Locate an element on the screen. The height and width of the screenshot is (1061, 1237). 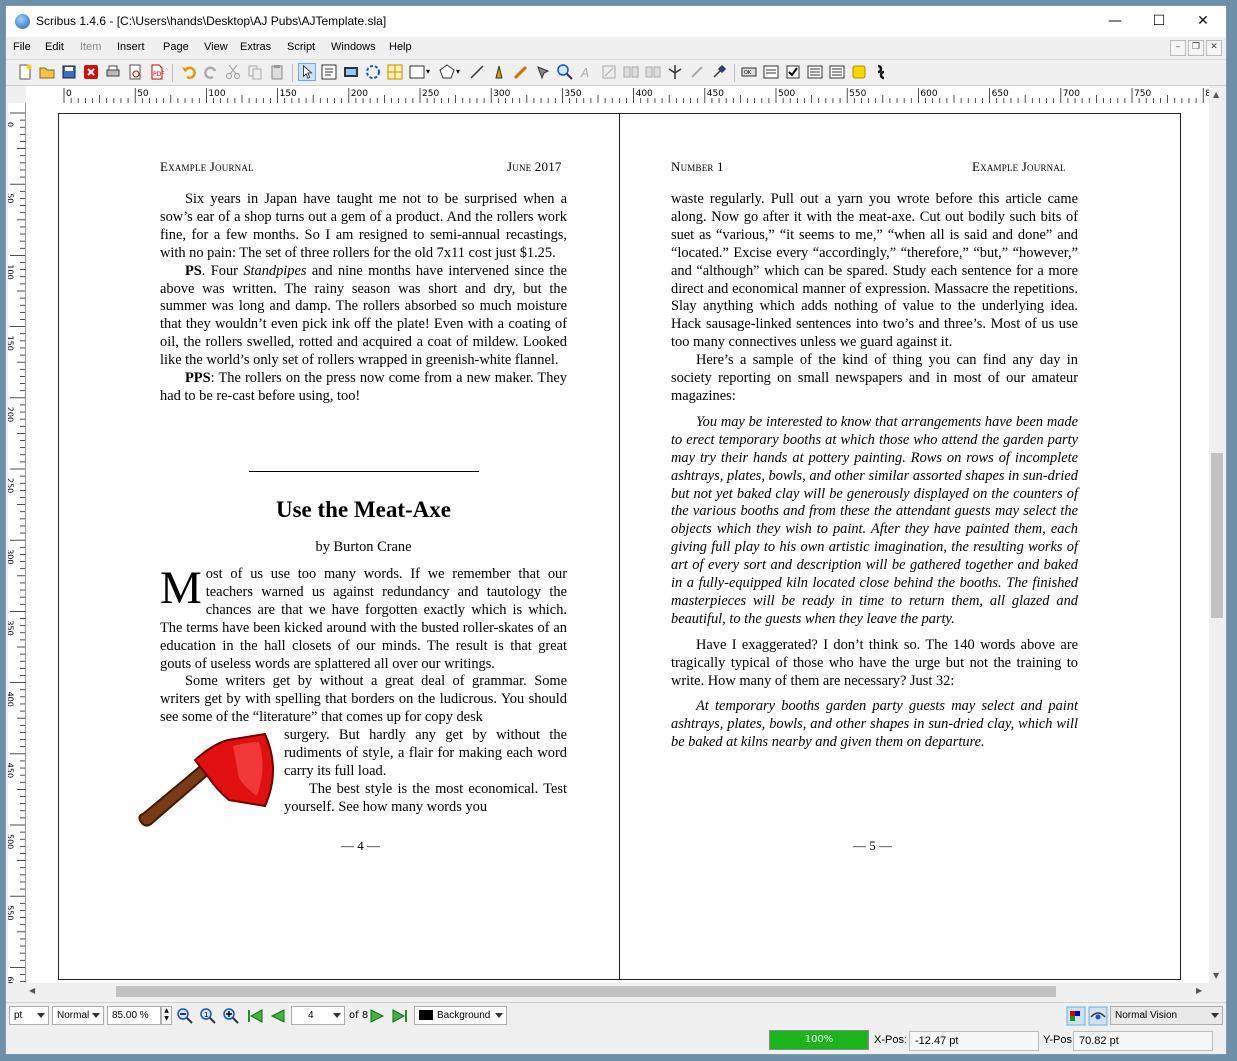
text-frame-icon is located at coordinates (329, 72).